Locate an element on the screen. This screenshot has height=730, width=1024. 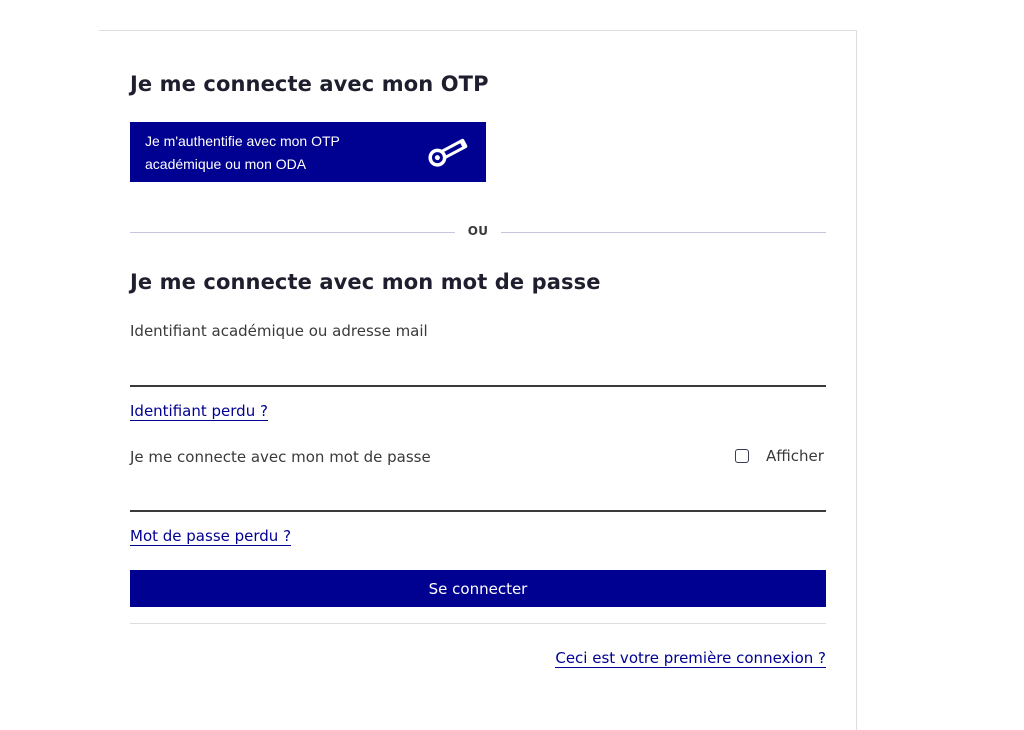
password-input is located at coordinates (478, 492).